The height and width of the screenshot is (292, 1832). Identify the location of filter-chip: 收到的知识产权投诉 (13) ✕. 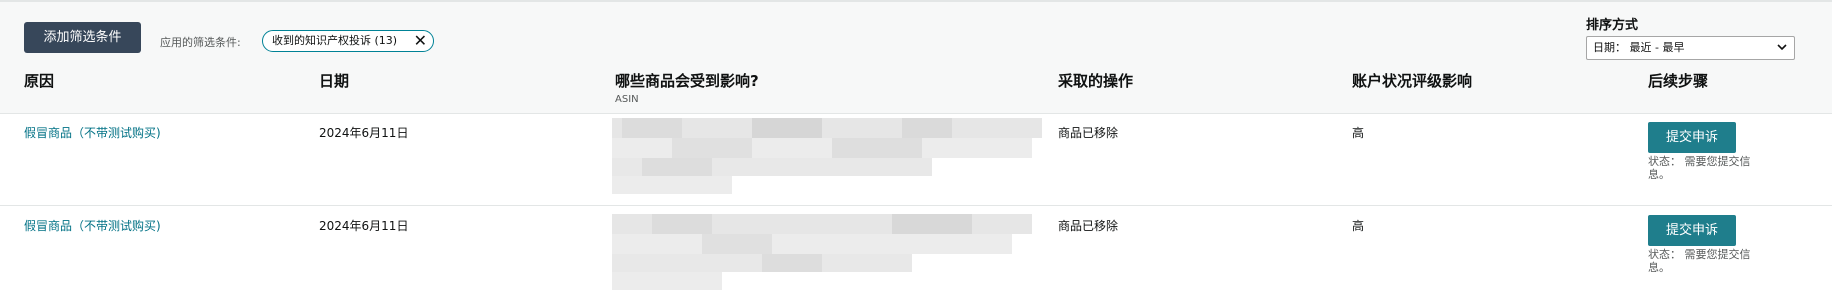
(348, 41).